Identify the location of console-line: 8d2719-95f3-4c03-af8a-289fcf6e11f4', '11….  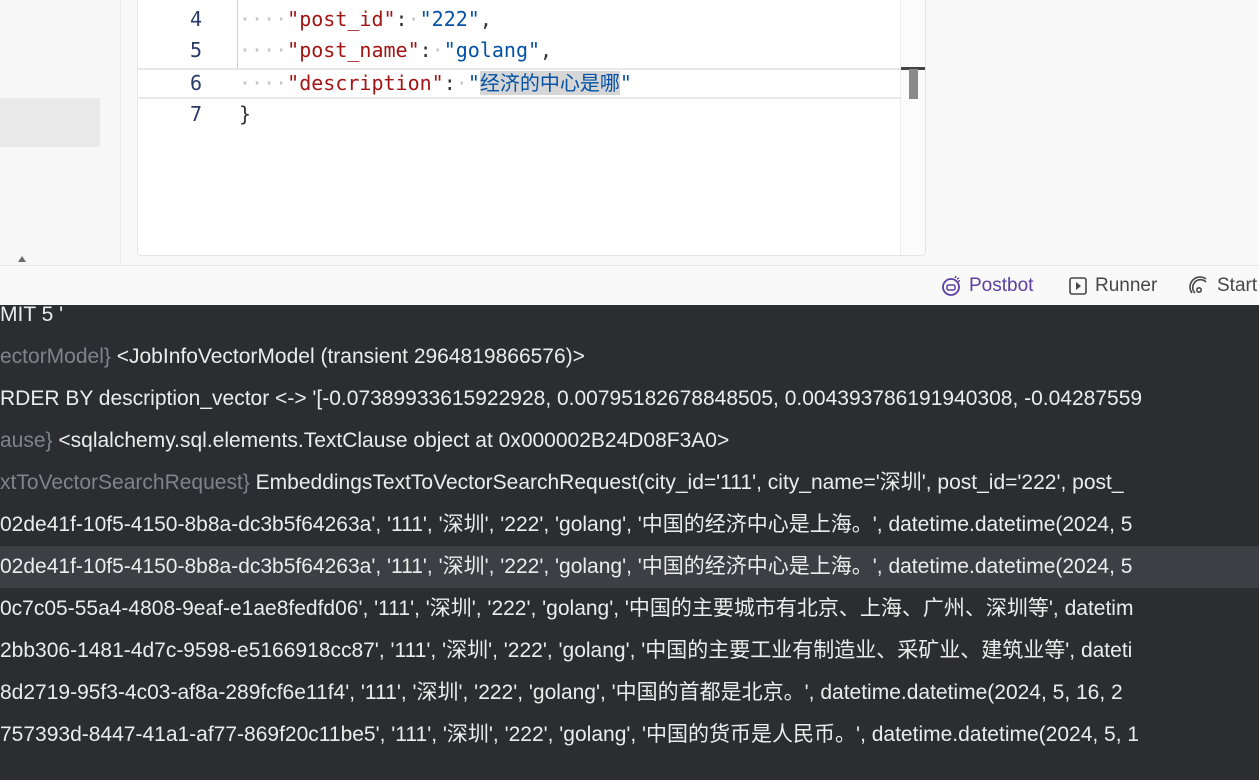
(629, 693).